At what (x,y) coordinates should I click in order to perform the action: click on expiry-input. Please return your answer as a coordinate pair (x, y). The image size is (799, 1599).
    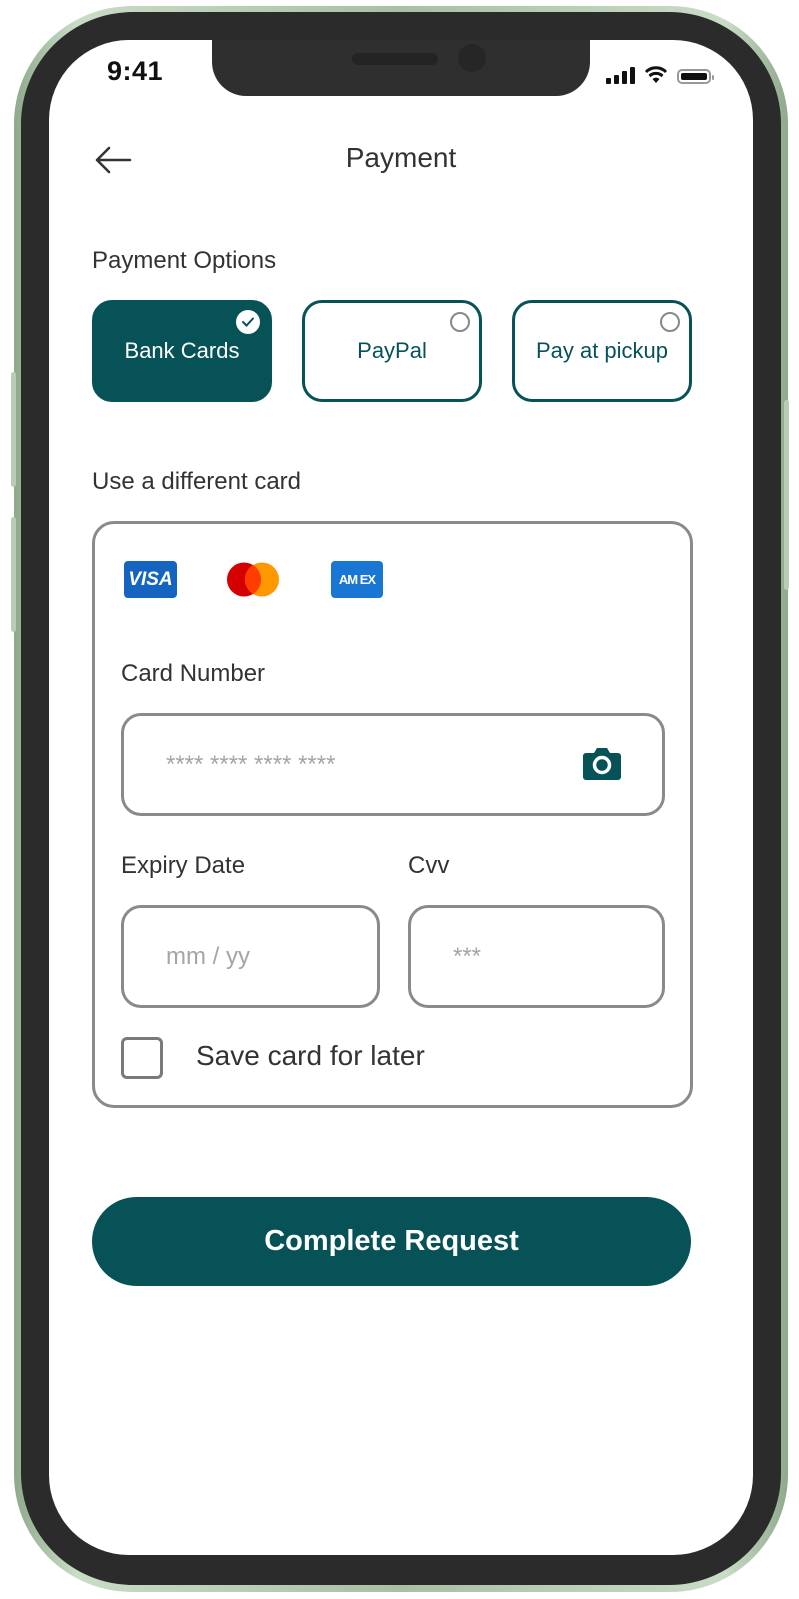
    Looking at the image, I should click on (250, 956).